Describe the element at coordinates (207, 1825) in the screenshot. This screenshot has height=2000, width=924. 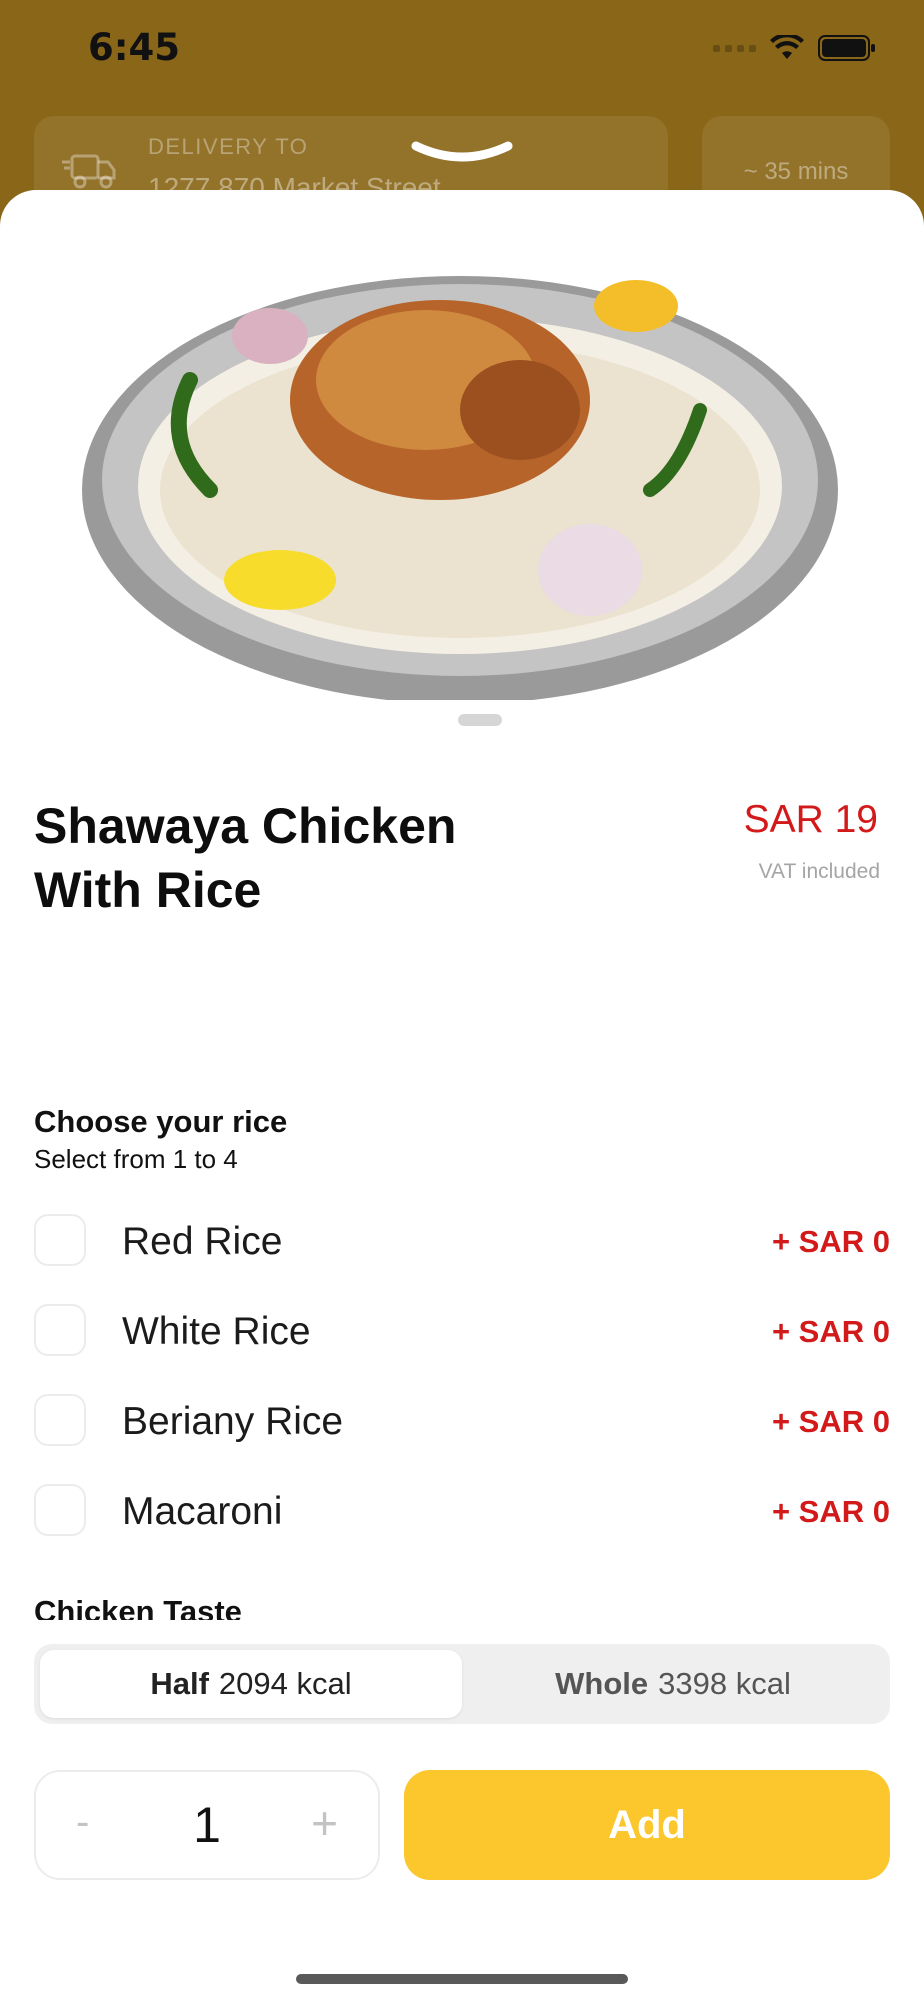
I see `quantity-stepper: - 1 +` at that location.